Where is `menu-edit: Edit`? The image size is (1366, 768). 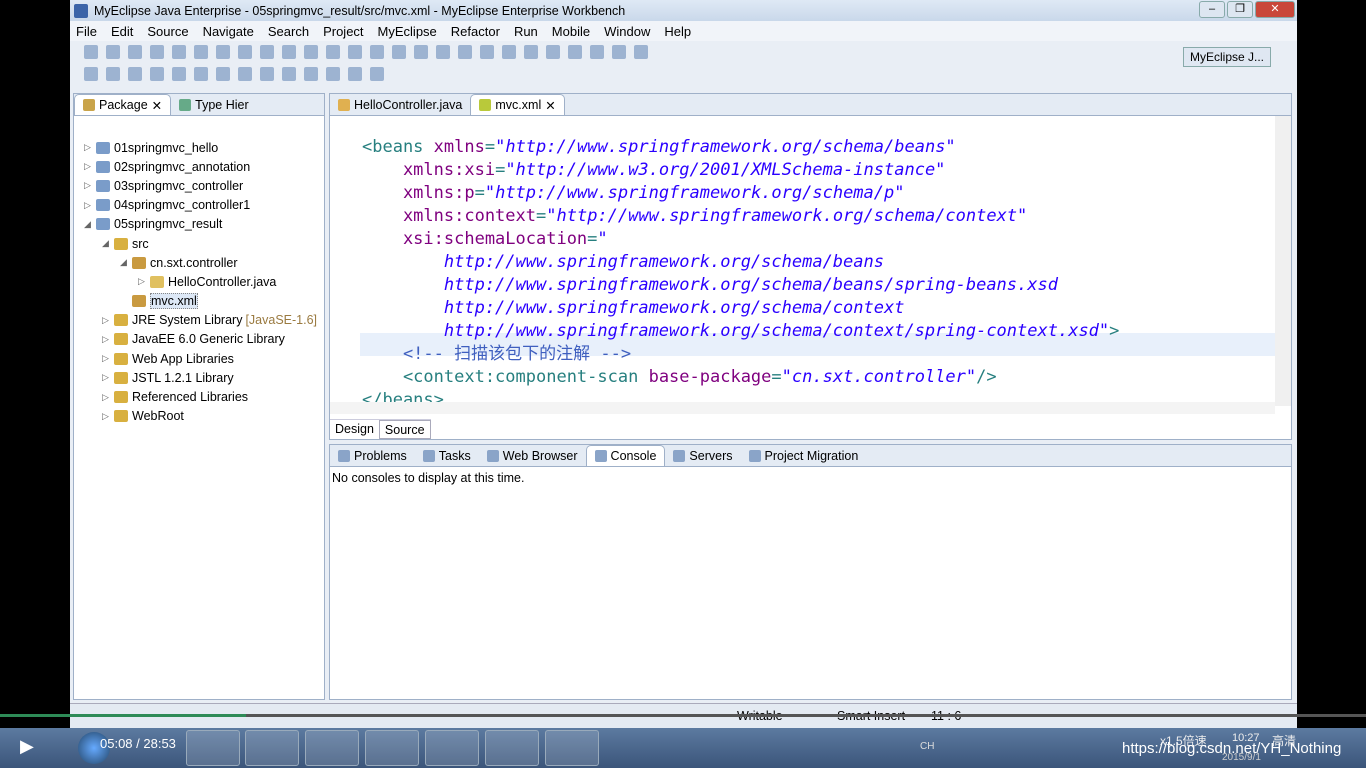
menu-edit: Edit is located at coordinates (122, 31).